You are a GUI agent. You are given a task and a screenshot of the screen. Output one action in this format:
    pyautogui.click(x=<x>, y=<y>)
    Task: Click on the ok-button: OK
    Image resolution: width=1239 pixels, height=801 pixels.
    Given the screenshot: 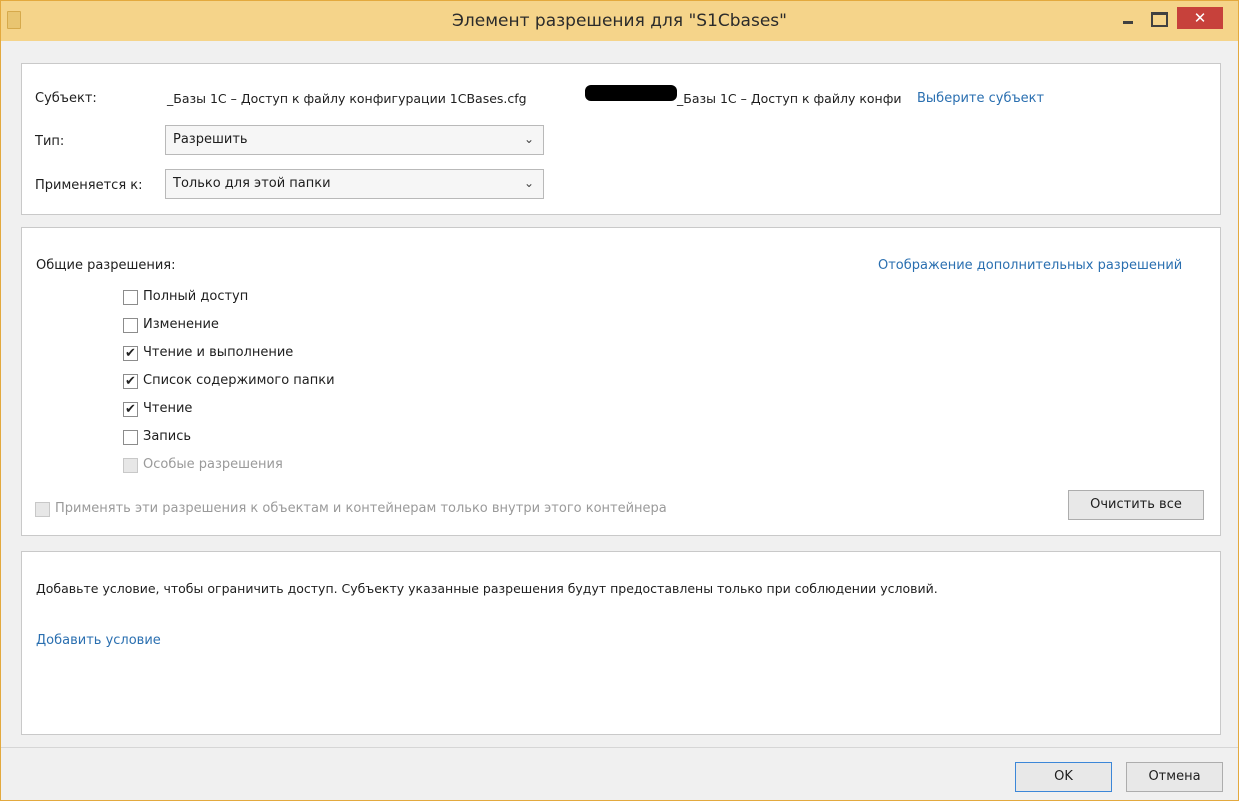 What is the action you would take?
    pyautogui.click(x=1063, y=777)
    